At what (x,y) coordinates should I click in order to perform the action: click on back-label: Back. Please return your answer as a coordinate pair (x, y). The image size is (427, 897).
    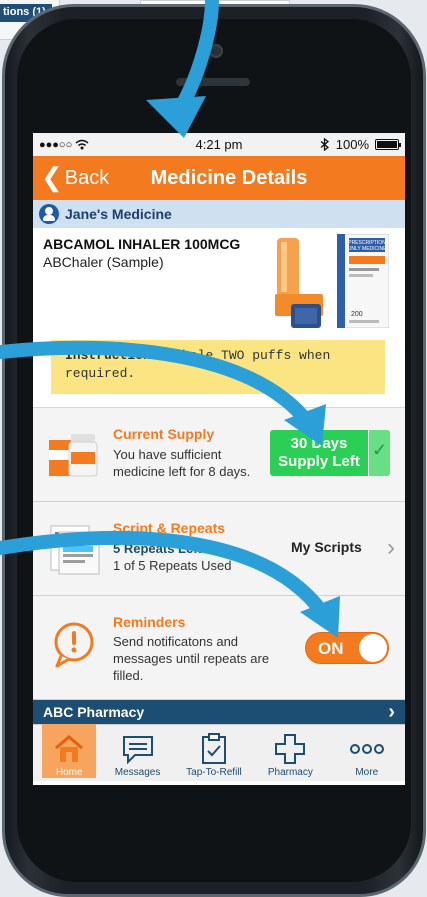
    Looking at the image, I should click on (87, 177).